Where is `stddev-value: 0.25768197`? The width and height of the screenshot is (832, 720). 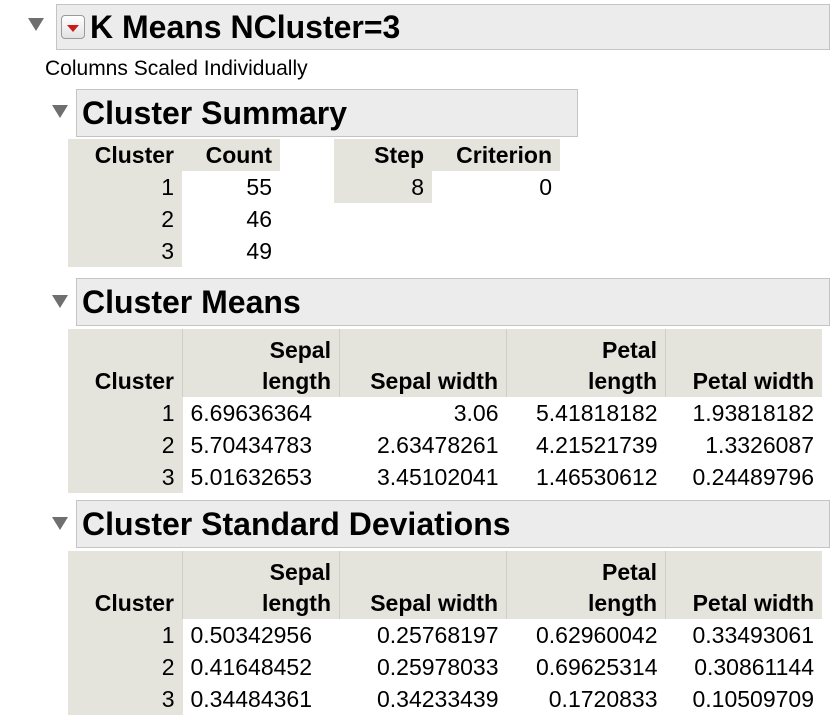
stddev-value: 0.25768197 is located at coordinates (437, 634).